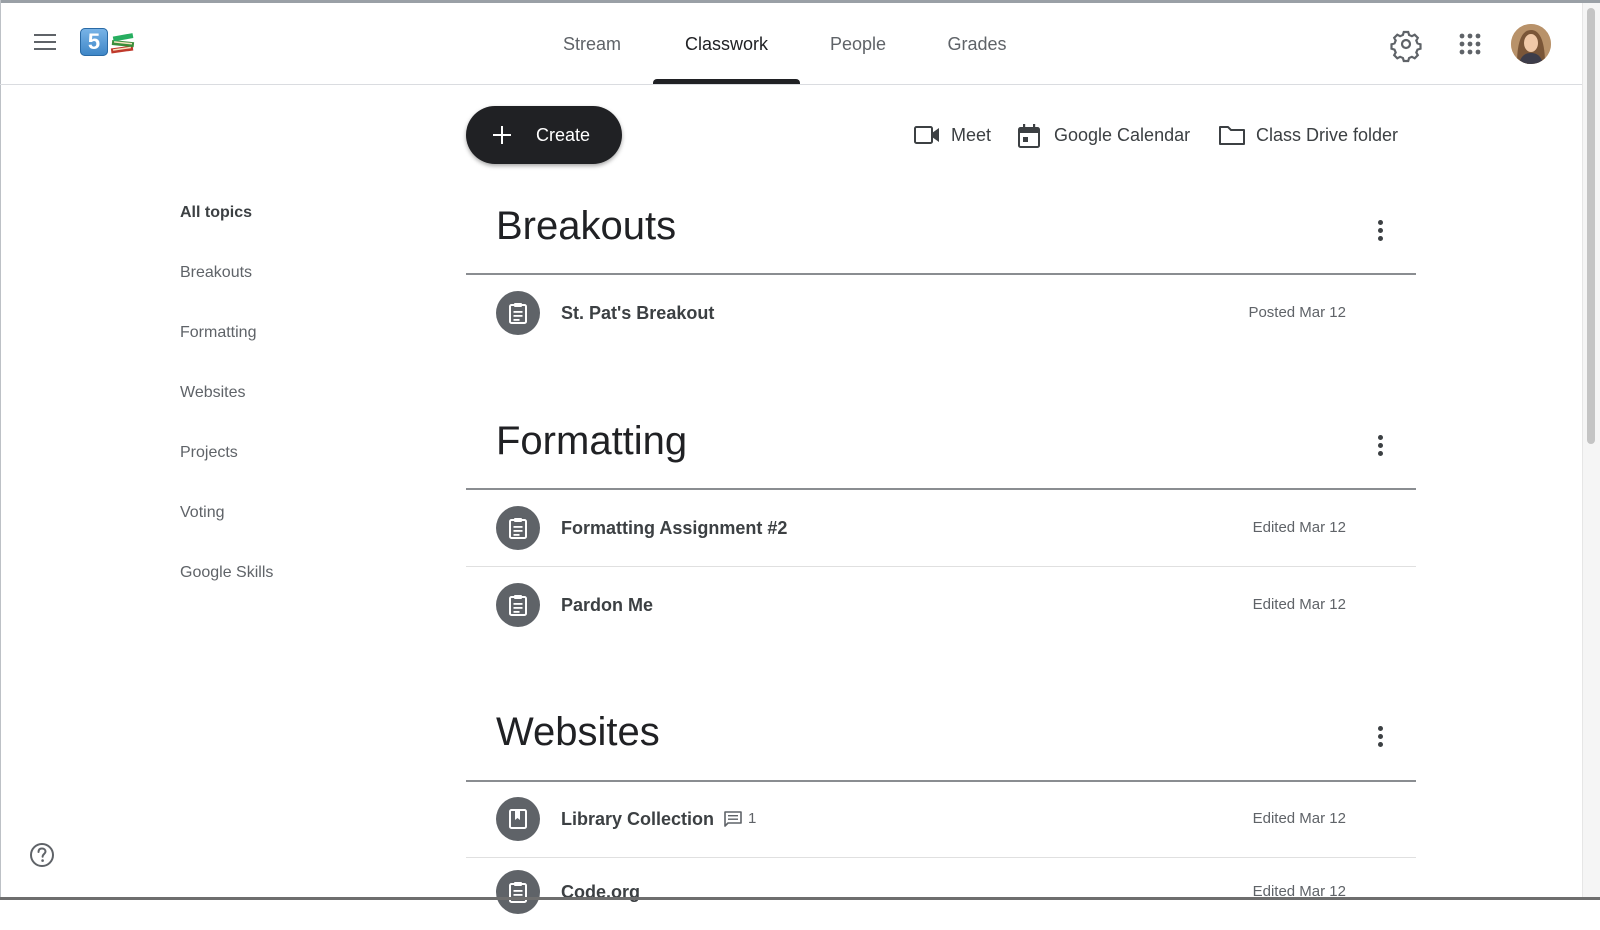 This screenshot has width=1600, height=930. Describe the element at coordinates (638, 313) in the screenshot. I see `item-title: St. Pat's Breakout` at that location.